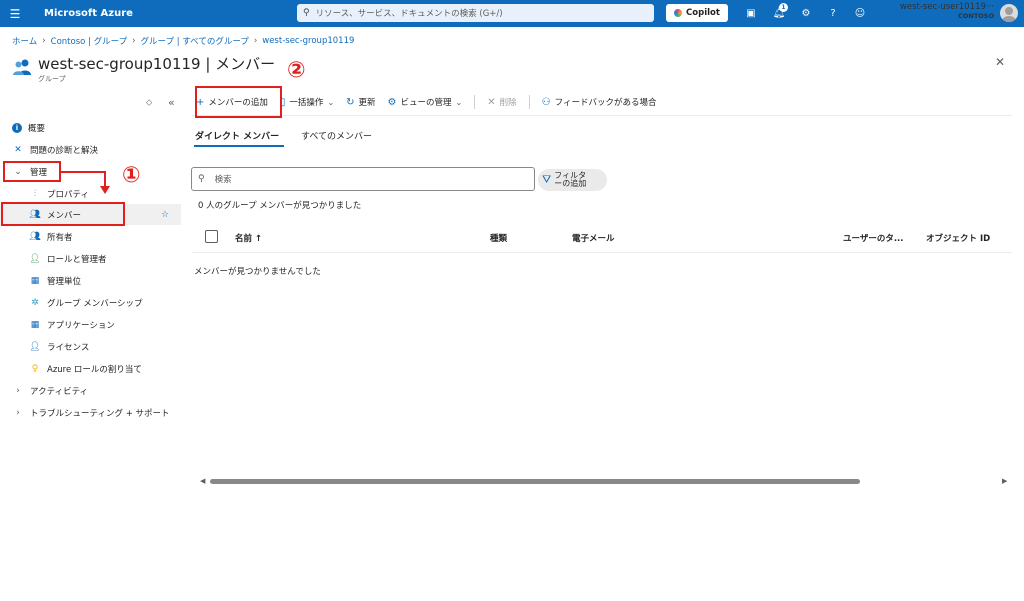  Describe the element at coordinates (336, 135) in the screenshot. I see `tab-all-members: すべてのメンバー` at that location.